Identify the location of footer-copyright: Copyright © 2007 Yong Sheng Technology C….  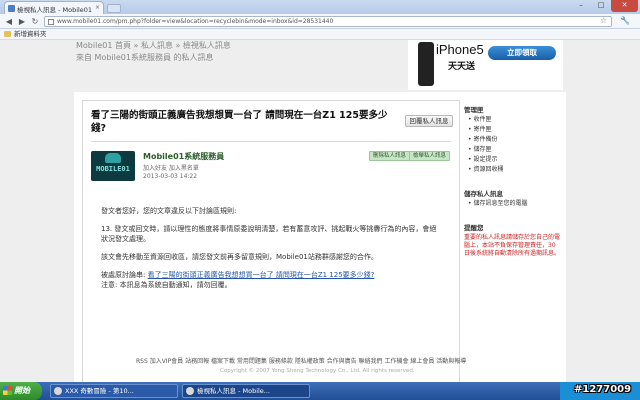
(317, 371).